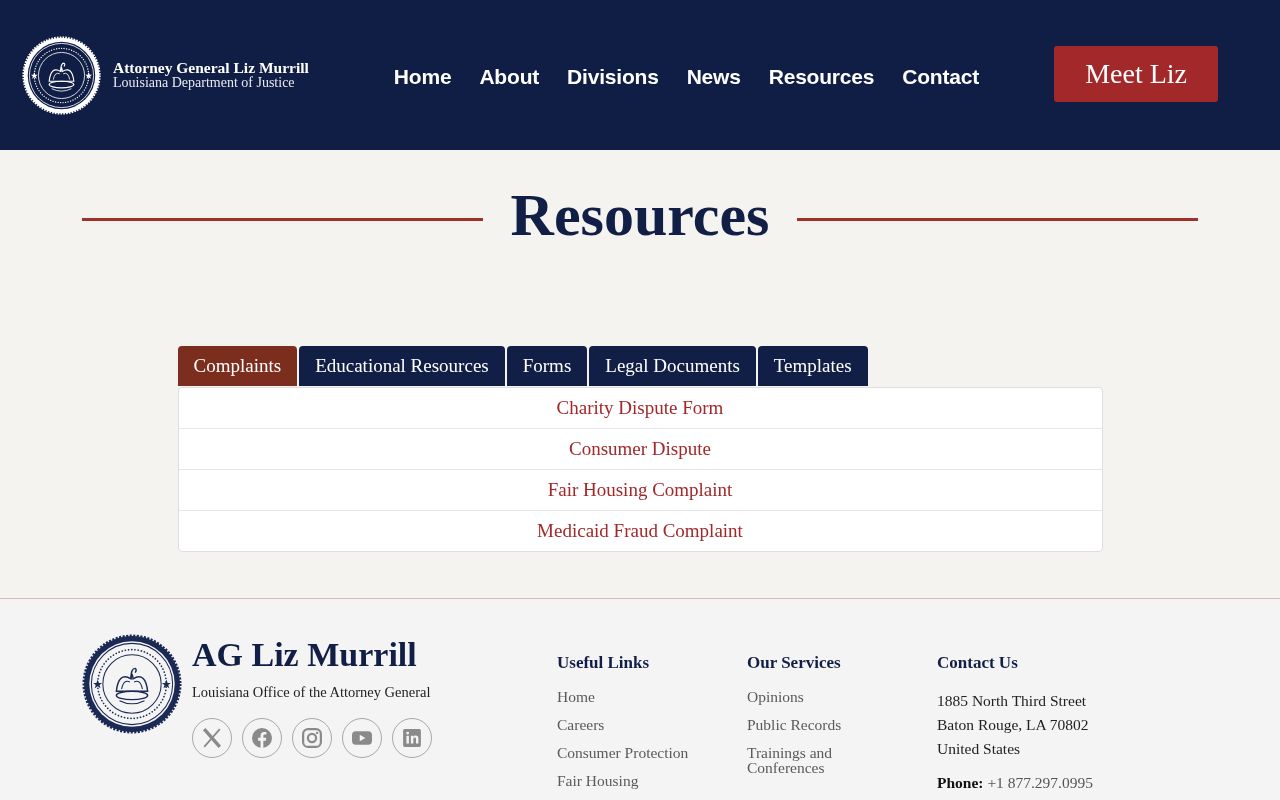 The width and height of the screenshot is (1280, 800). I want to click on resource-link: Consumer Dispute, so click(640, 449).